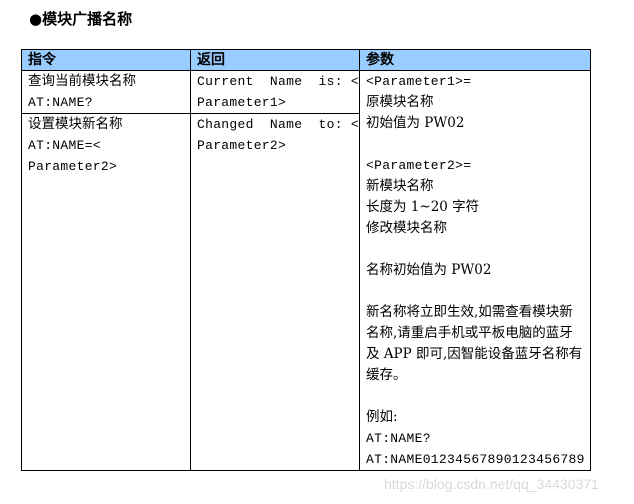 The height and width of the screenshot is (504, 634). I want to click on command-description: 查询当前模块名称, so click(82, 81).